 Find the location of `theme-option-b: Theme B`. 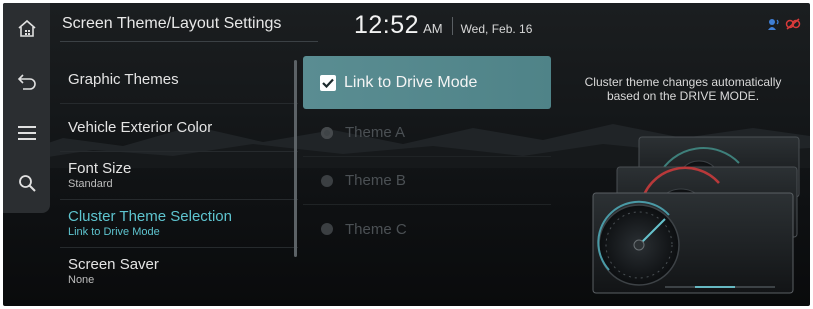

theme-option-b: Theme B is located at coordinates (427, 181).